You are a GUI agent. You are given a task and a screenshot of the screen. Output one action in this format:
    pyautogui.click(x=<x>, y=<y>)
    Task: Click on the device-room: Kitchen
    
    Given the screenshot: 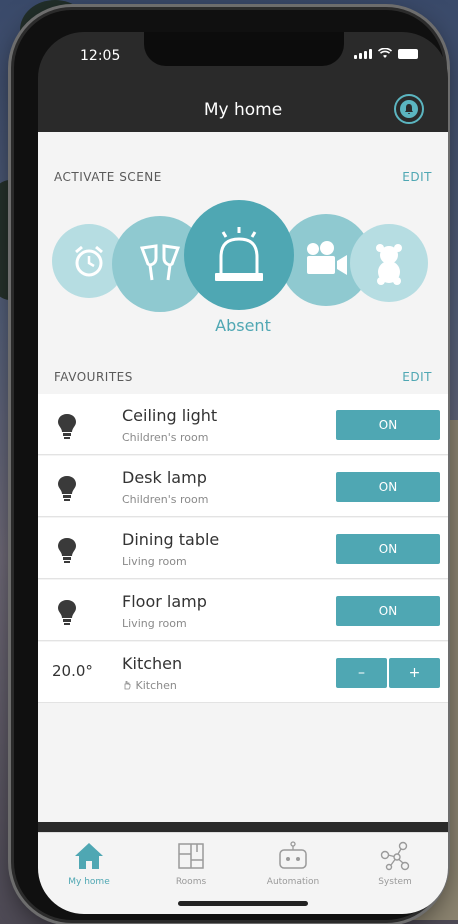 What is the action you would take?
    pyautogui.click(x=149, y=685)
    